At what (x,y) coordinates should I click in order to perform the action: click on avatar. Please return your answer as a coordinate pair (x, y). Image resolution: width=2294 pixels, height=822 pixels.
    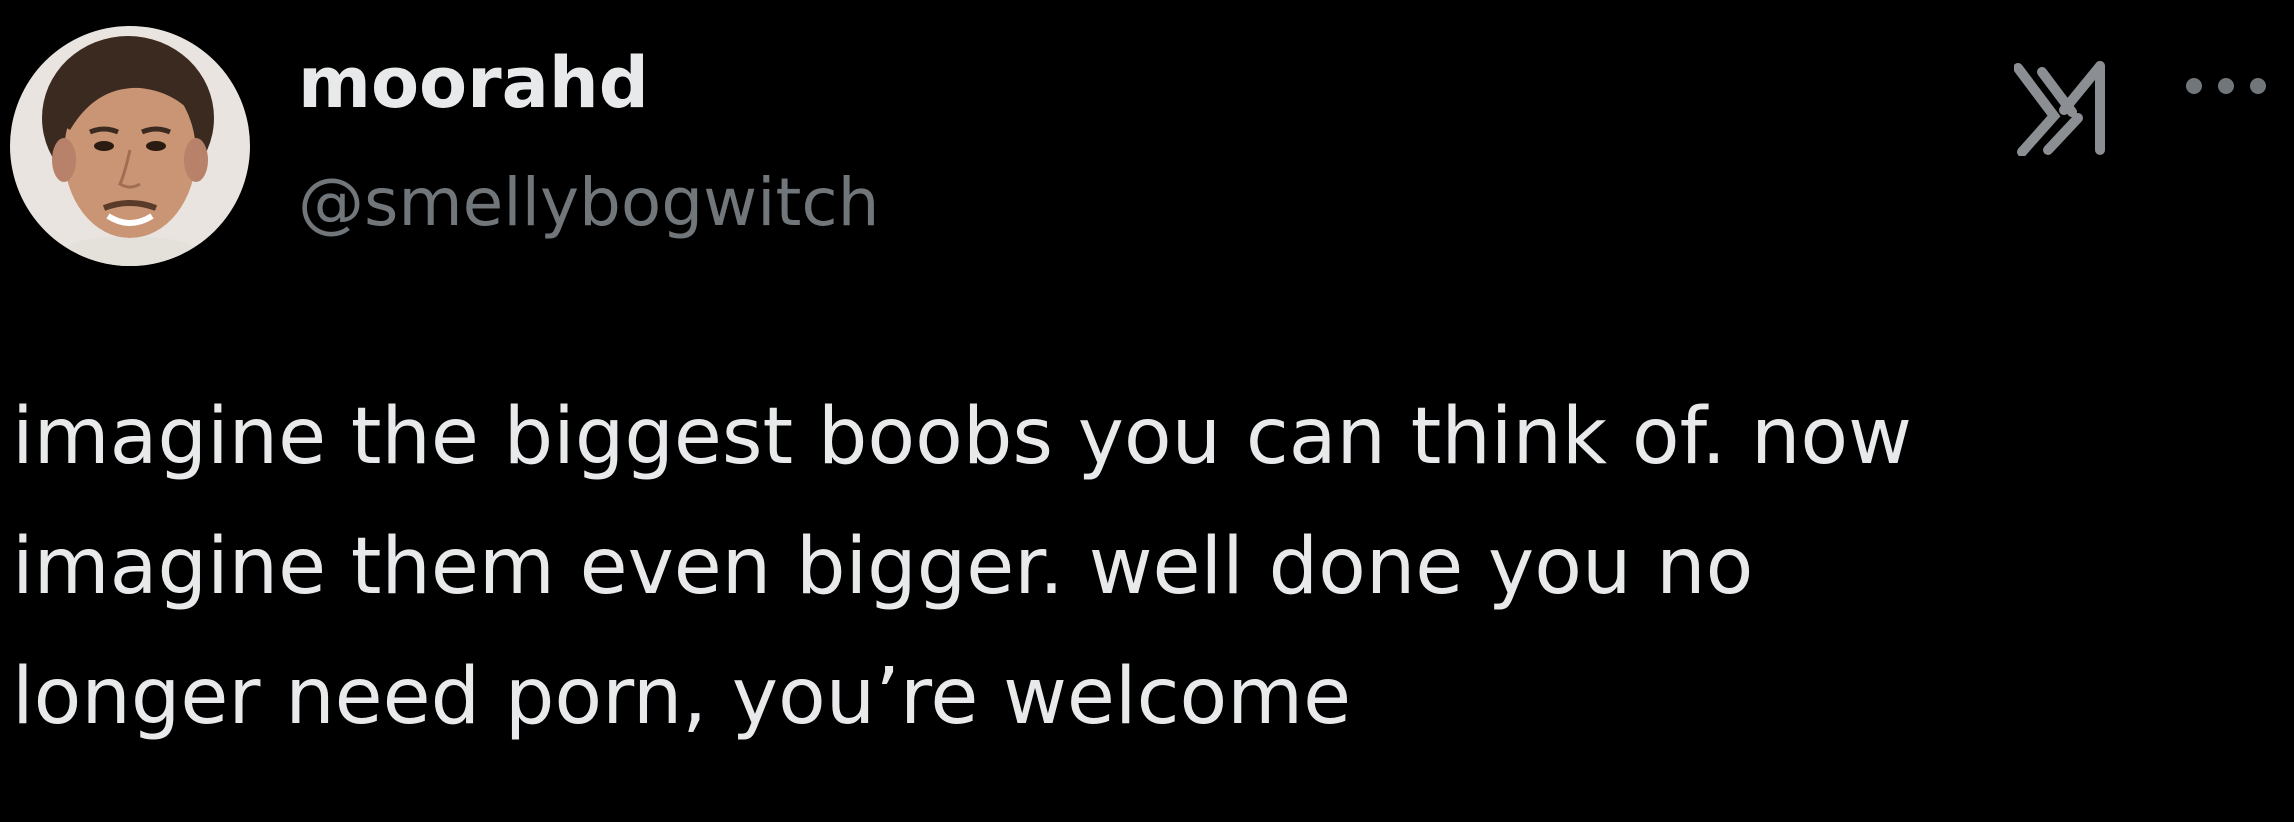
    Looking at the image, I should click on (130, 146).